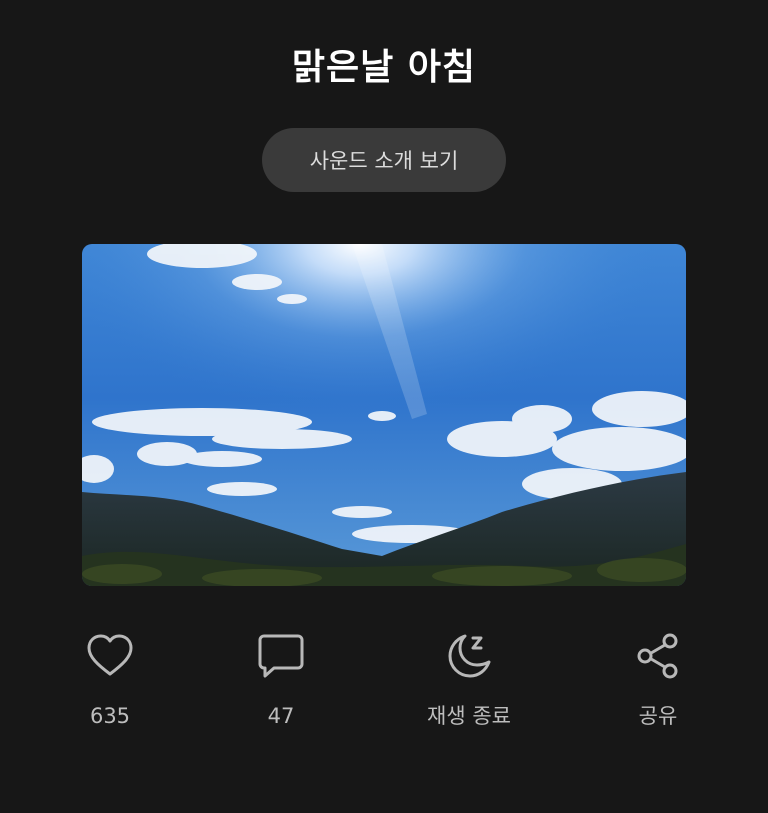 The width and height of the screenshot is (768, 813). Describe the element at coordinates (469, 716) in the screenshot. I see `sleep-timer-label: 재생 종료` at that location.